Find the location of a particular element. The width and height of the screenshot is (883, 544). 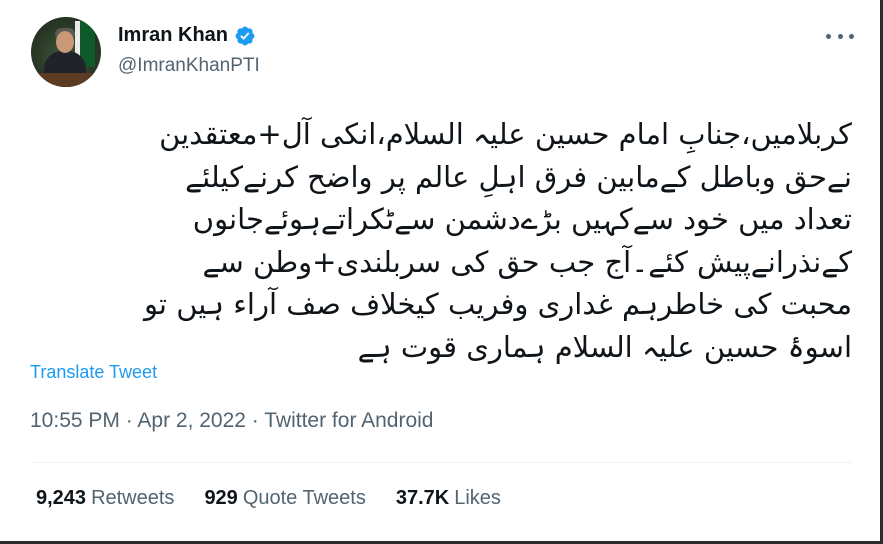

more-options-icon is located at coordinates (840, 36).